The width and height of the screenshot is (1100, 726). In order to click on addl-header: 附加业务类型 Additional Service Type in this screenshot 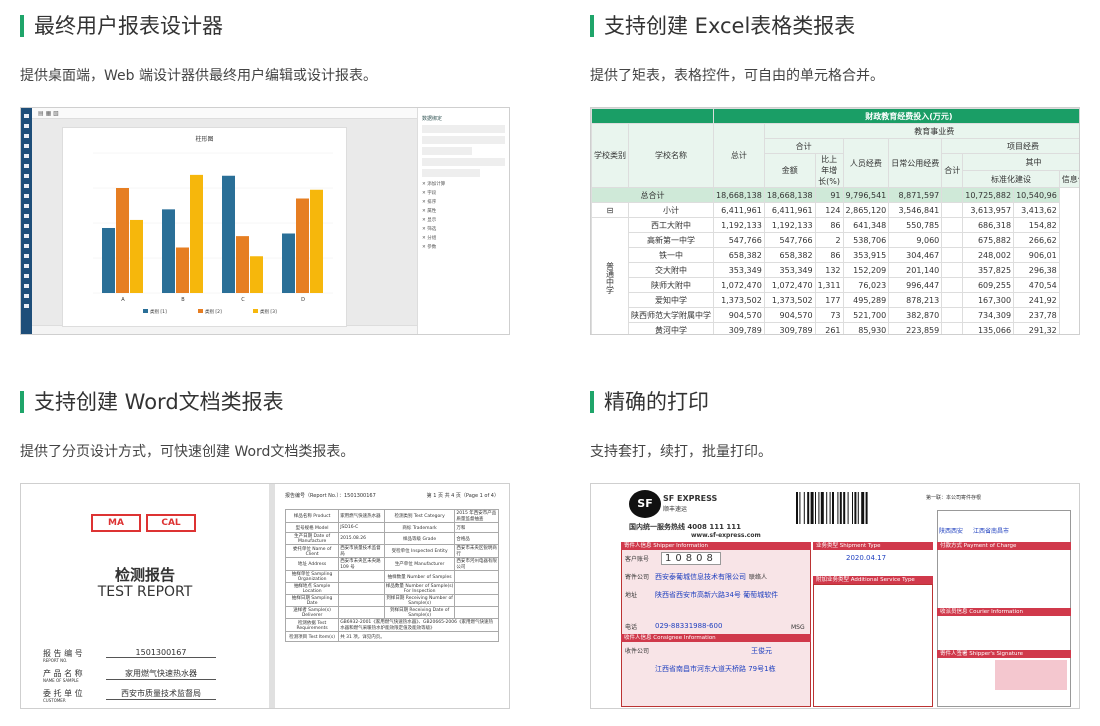, I will do `click(873, 580)`.